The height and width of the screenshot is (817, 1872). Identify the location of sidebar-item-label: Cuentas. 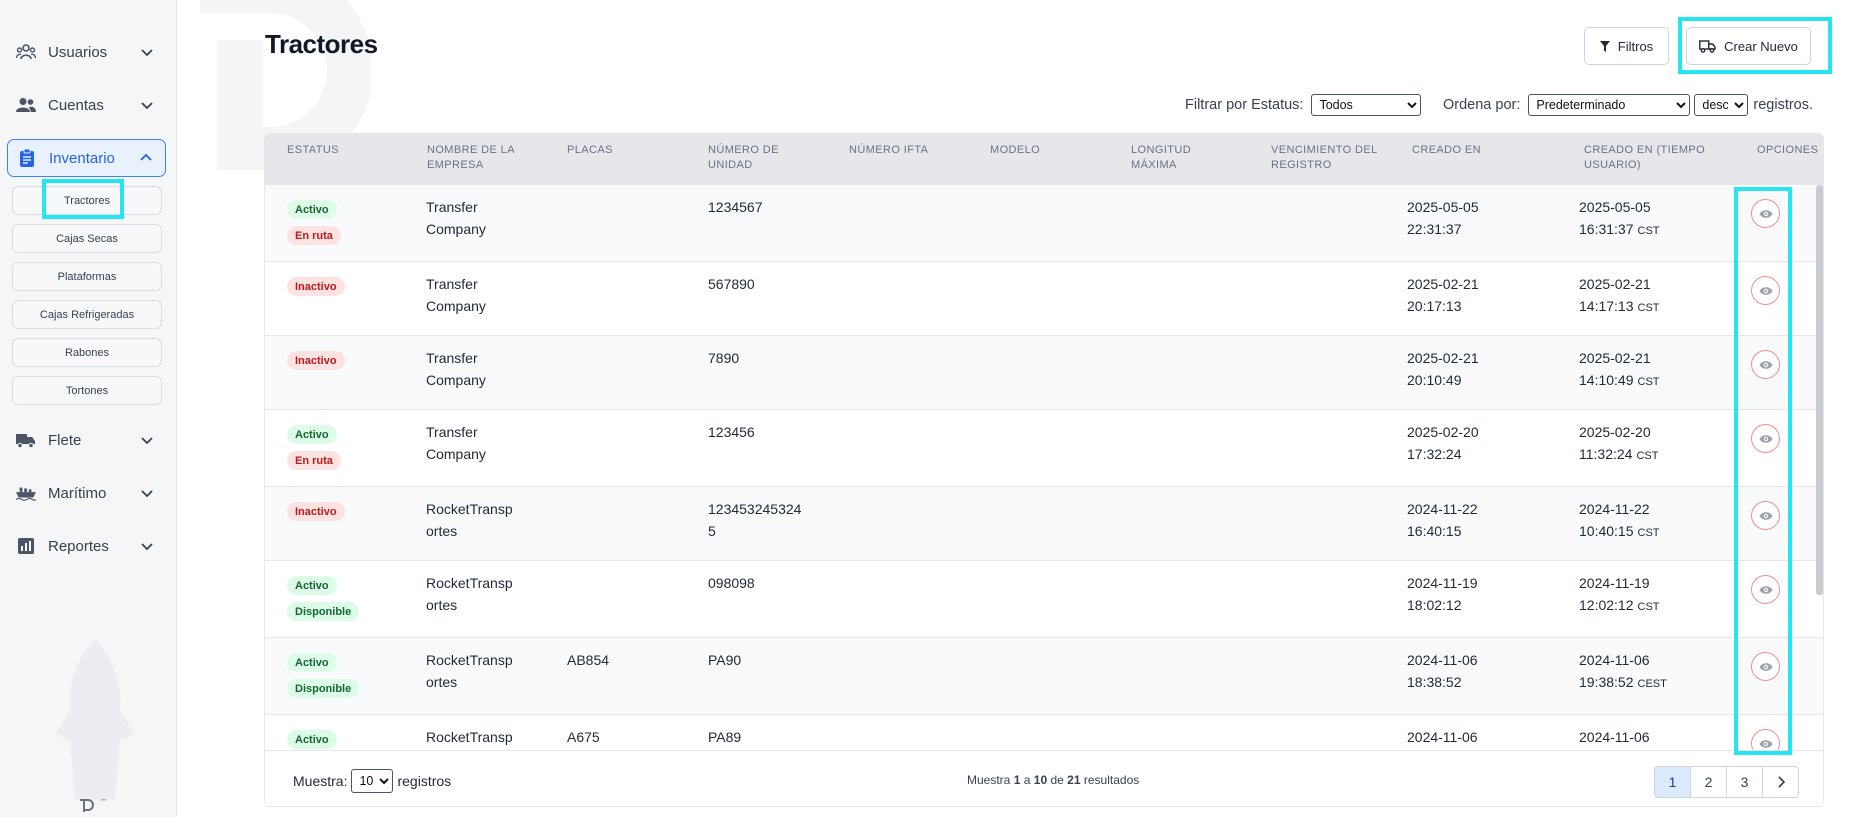
(76, 105).